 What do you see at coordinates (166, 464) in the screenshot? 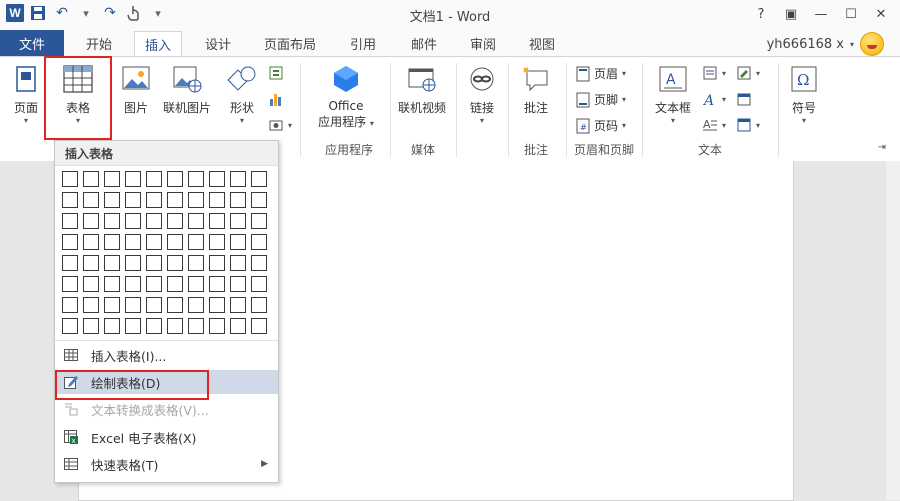
I see `menu-quick-tables: 快速表格(T) ▶` at bounding box center [166, 464].